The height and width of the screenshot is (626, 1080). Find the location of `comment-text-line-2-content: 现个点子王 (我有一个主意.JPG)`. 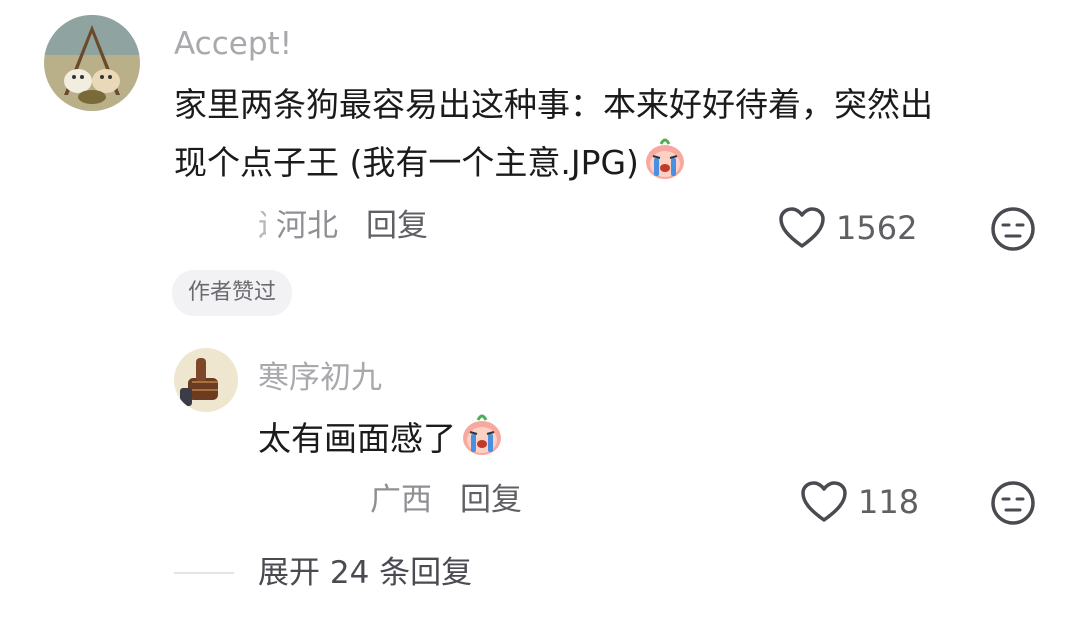

comment-text-line-2-content: 现个点子王 (我有一个主意.JPG) is located at coordinates (406, 162).